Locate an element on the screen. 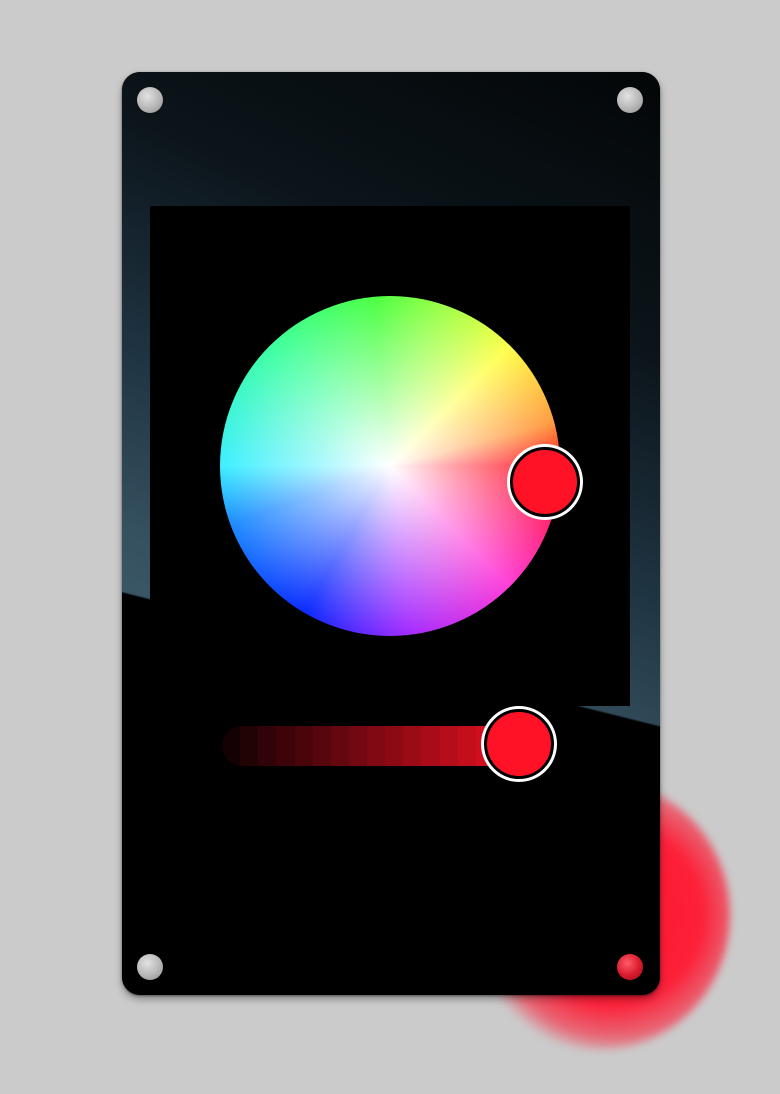 This screenshot has height=1094, width=780. color-wheel is located at coordinates (390, 466).